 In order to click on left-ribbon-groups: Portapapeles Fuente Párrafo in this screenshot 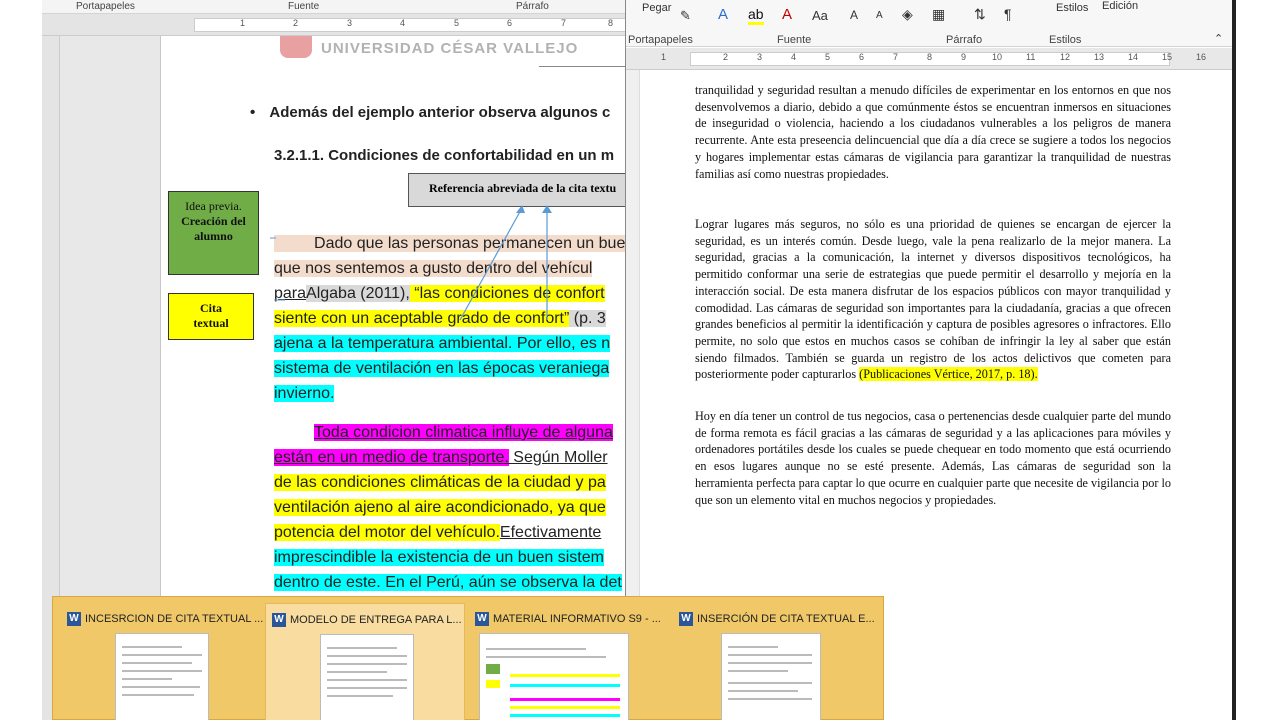, I will do `click(334, 7)`.